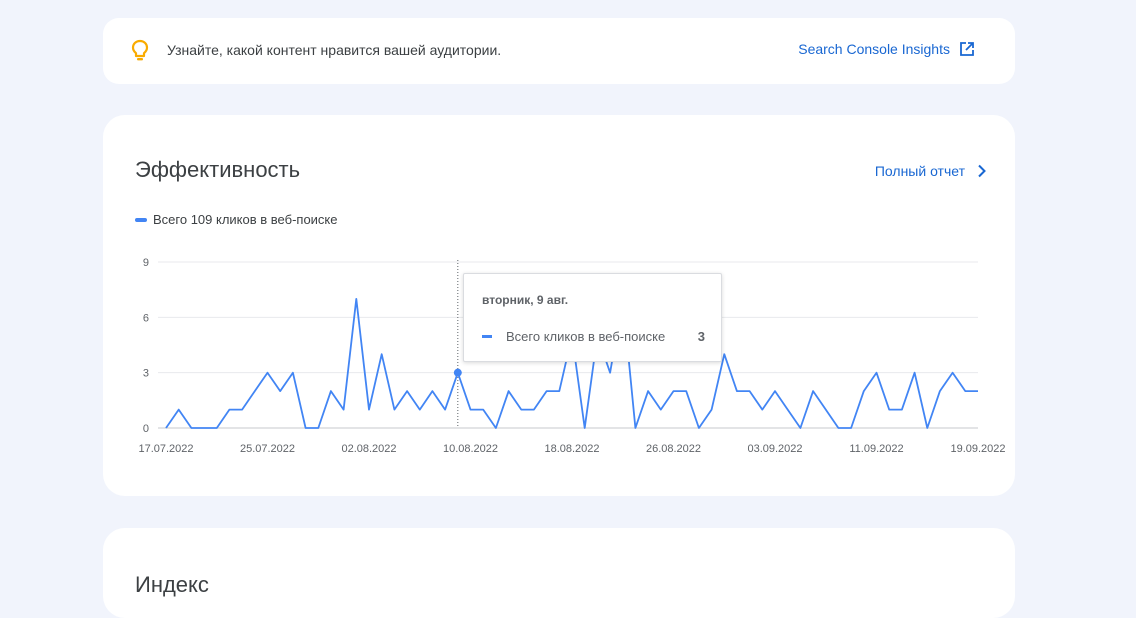  I want to click on y-tick-label: 0, so click(146, 429).